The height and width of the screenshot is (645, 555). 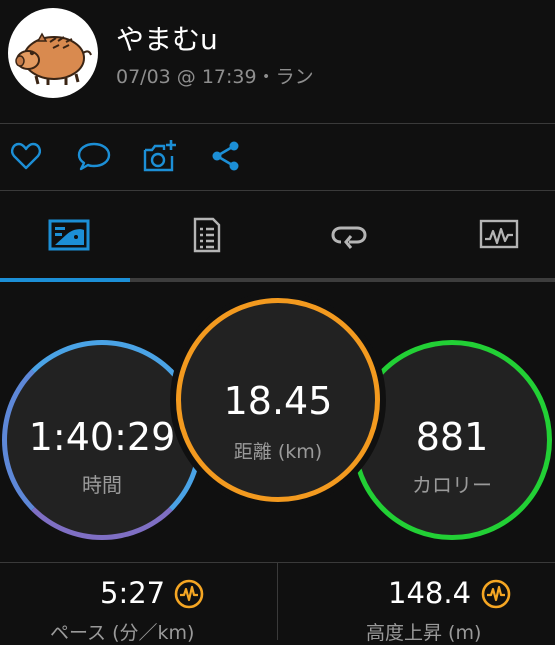 What do you see at coordinates (424, 633) in the screenshot?
I see `elevation-label: 高度上昇 (m)` at bounding box center [424, 633].